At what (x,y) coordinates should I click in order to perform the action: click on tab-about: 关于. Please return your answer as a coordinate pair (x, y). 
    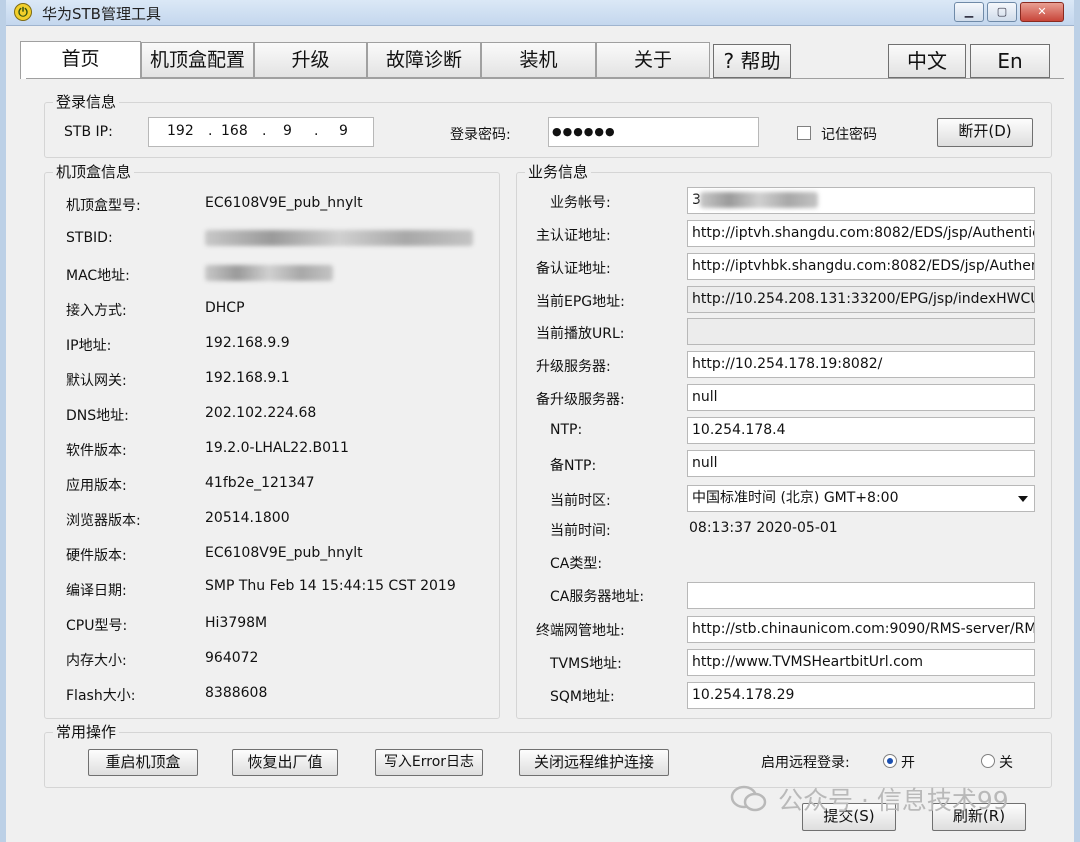
    Looking at the image, I should click on (653, 60).